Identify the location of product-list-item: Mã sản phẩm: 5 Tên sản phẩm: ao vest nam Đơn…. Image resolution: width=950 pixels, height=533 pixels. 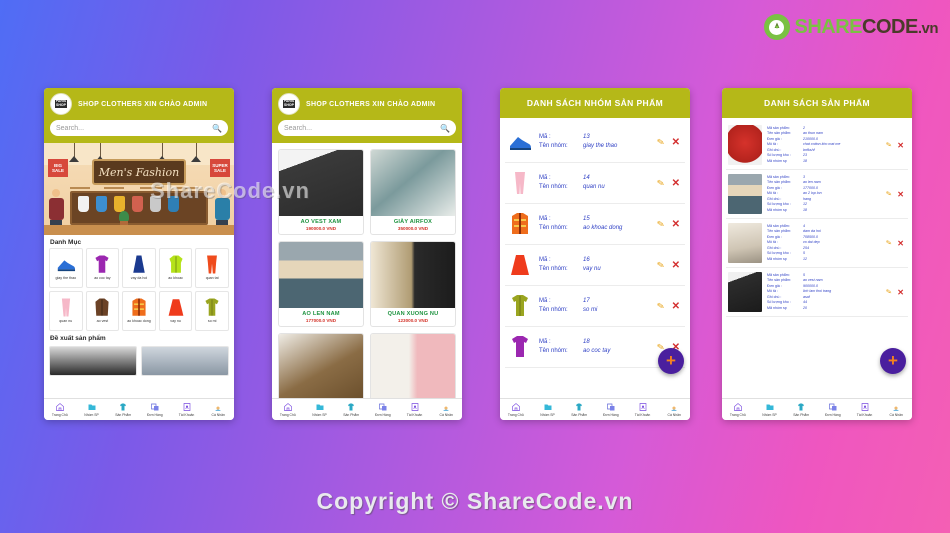
(817, 292).